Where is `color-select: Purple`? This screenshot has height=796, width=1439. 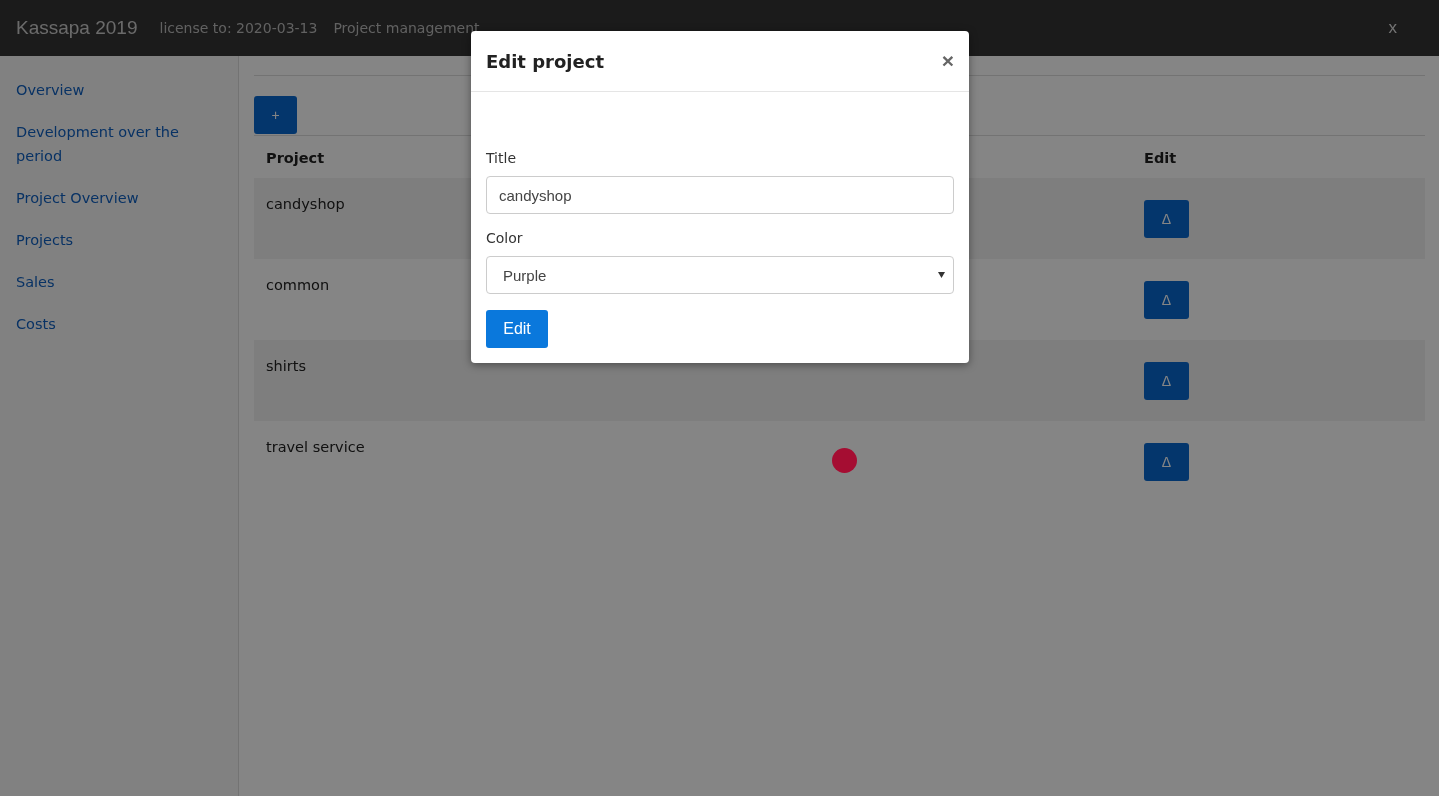 color-select: Purple is located at coordinates (720, 275).